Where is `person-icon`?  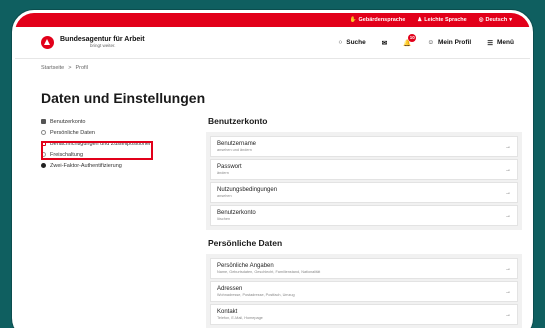 person-icon is located at coordinates (43, 132).